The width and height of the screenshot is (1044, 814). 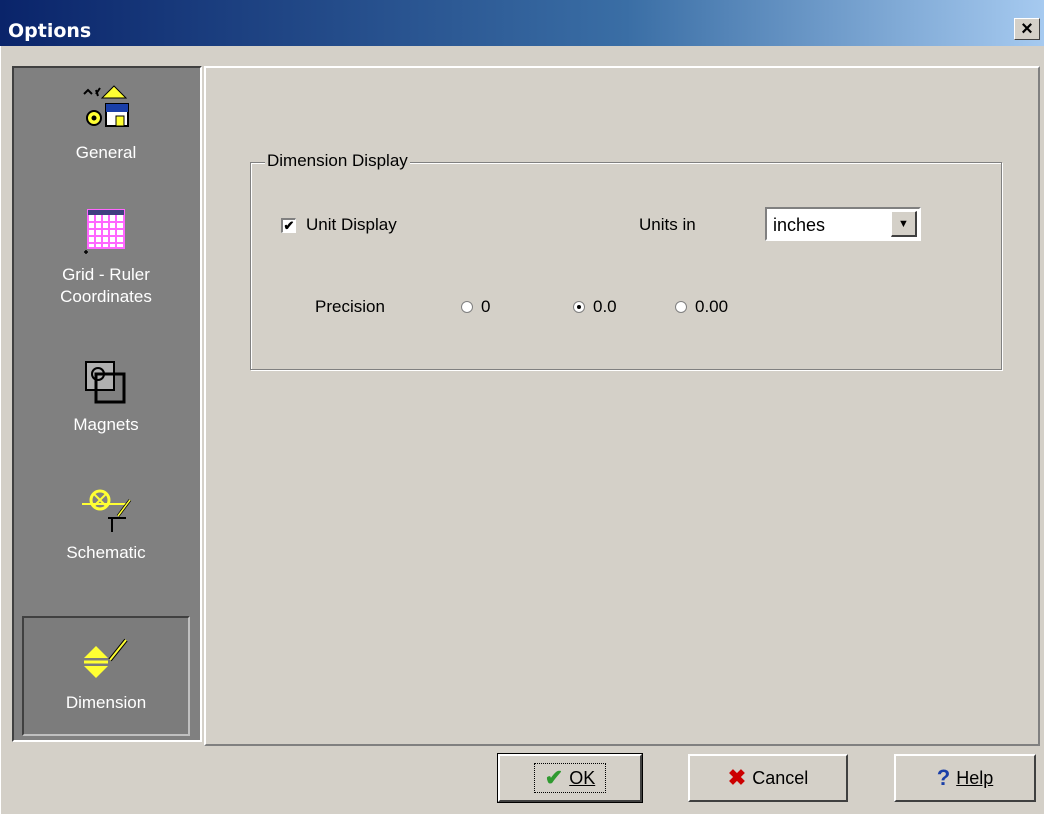 I want to click on ok-button: ✔ OK, so click(x=570, y=778).